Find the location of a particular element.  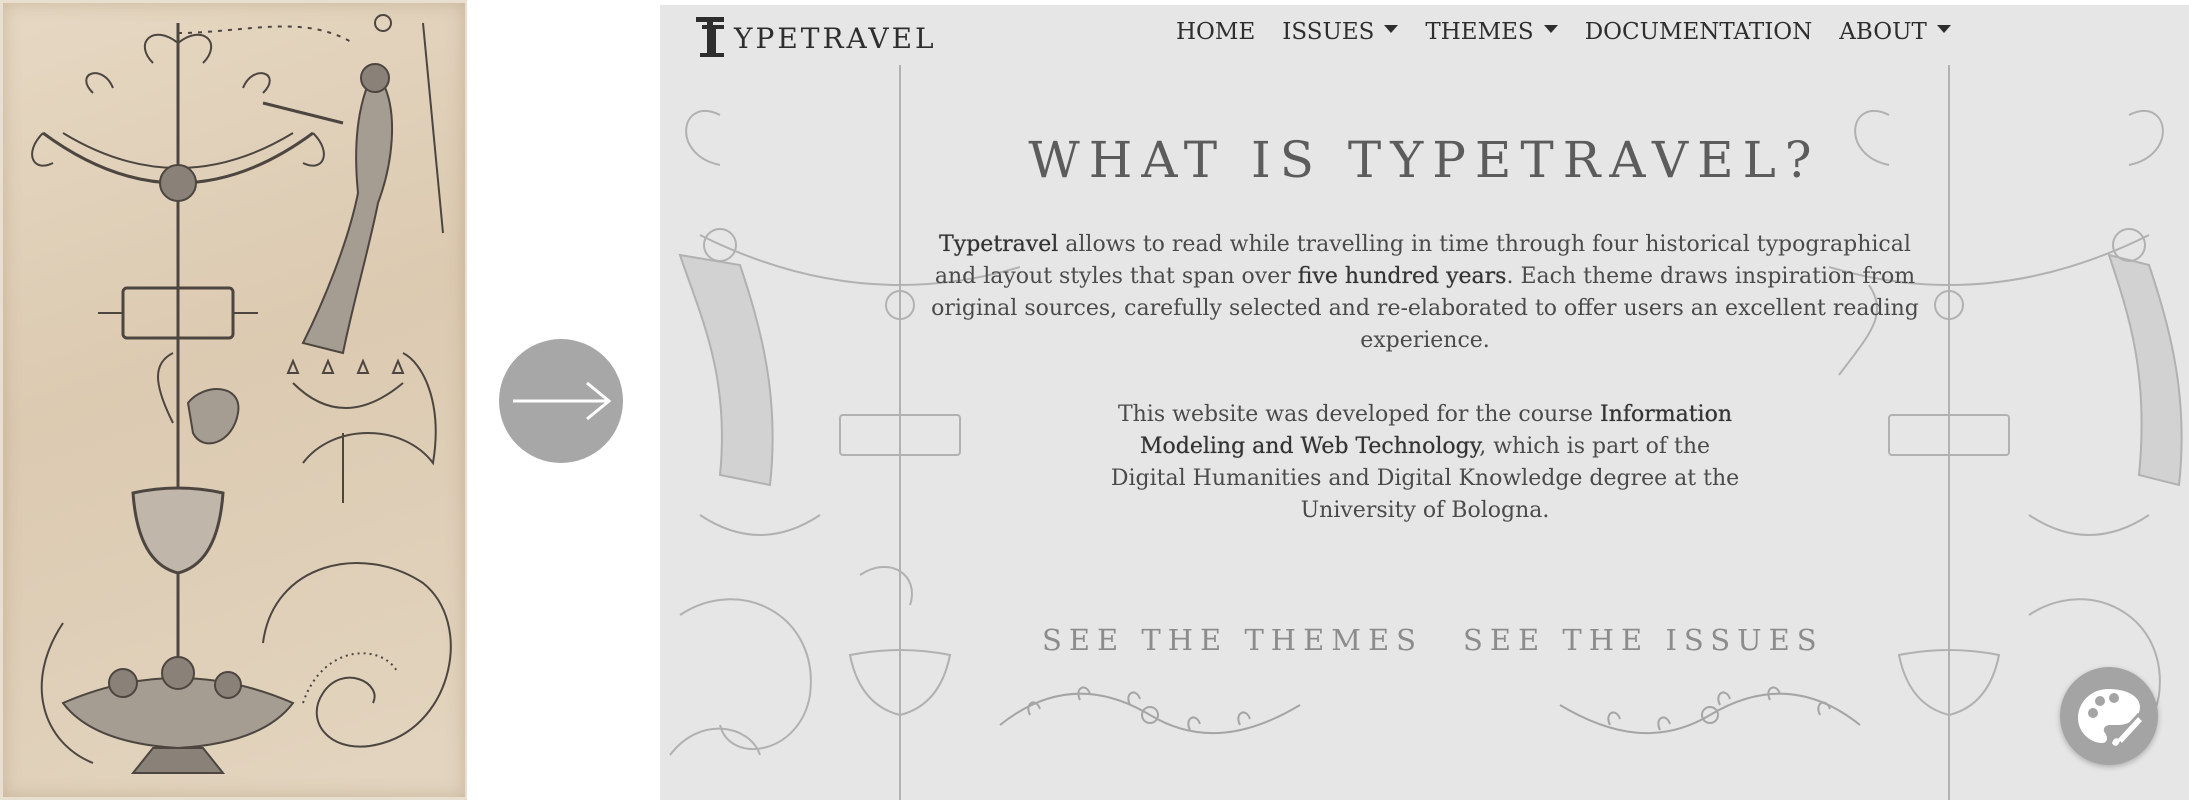

brand-home-link: YPETRAVEL is located at coordinates (815, 36).